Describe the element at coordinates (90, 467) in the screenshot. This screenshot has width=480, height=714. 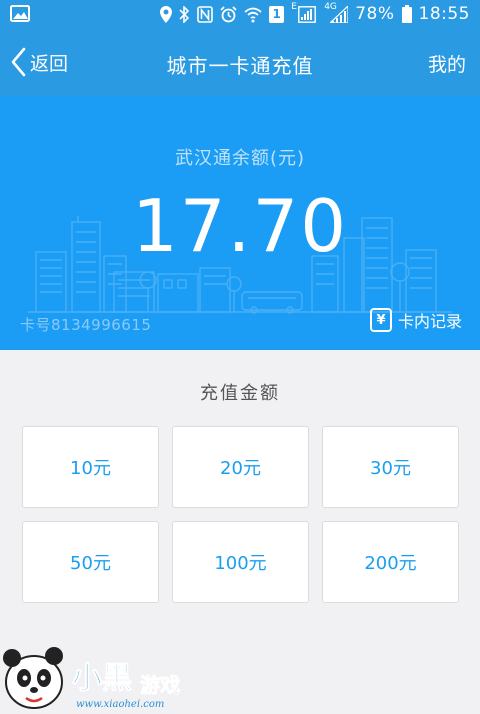
I see `amount-option-10: 10元` at that location.